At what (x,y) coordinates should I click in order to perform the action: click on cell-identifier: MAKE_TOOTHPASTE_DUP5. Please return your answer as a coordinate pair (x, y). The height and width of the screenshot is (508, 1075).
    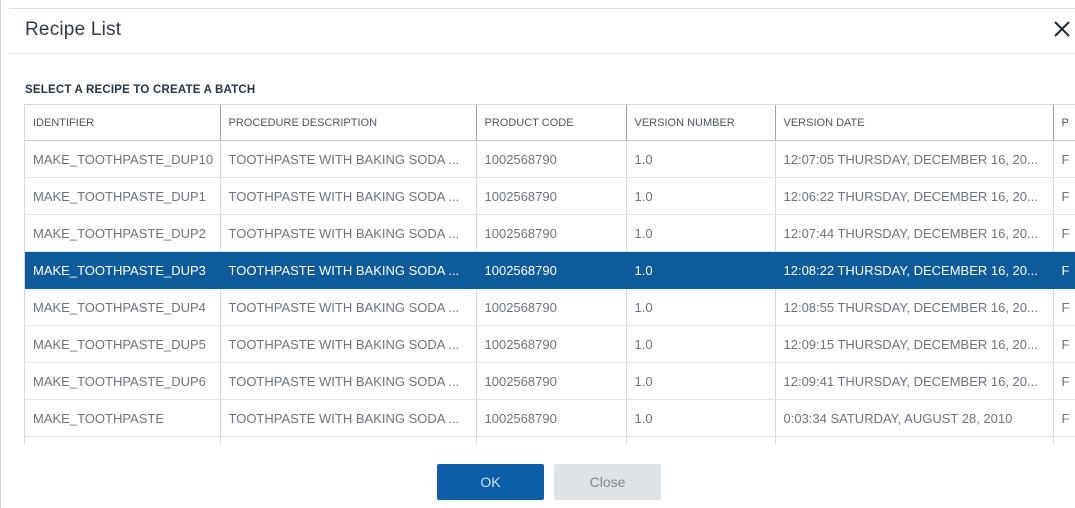
    Looking at the image, I should click on (123, 344).